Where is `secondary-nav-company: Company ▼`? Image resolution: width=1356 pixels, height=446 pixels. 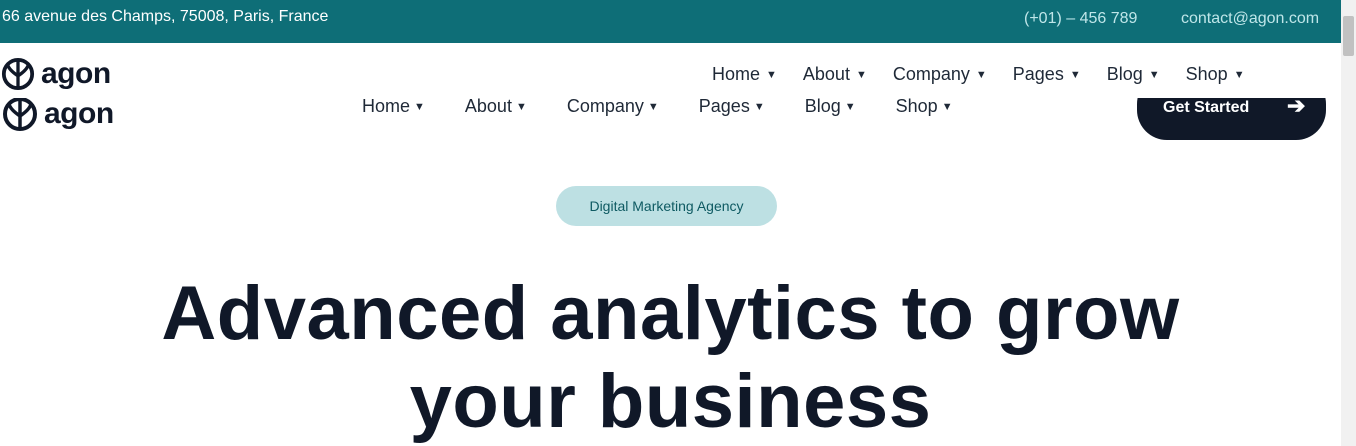 secondary-nav-company: Company ▼ is located at coordinates (613, 106).